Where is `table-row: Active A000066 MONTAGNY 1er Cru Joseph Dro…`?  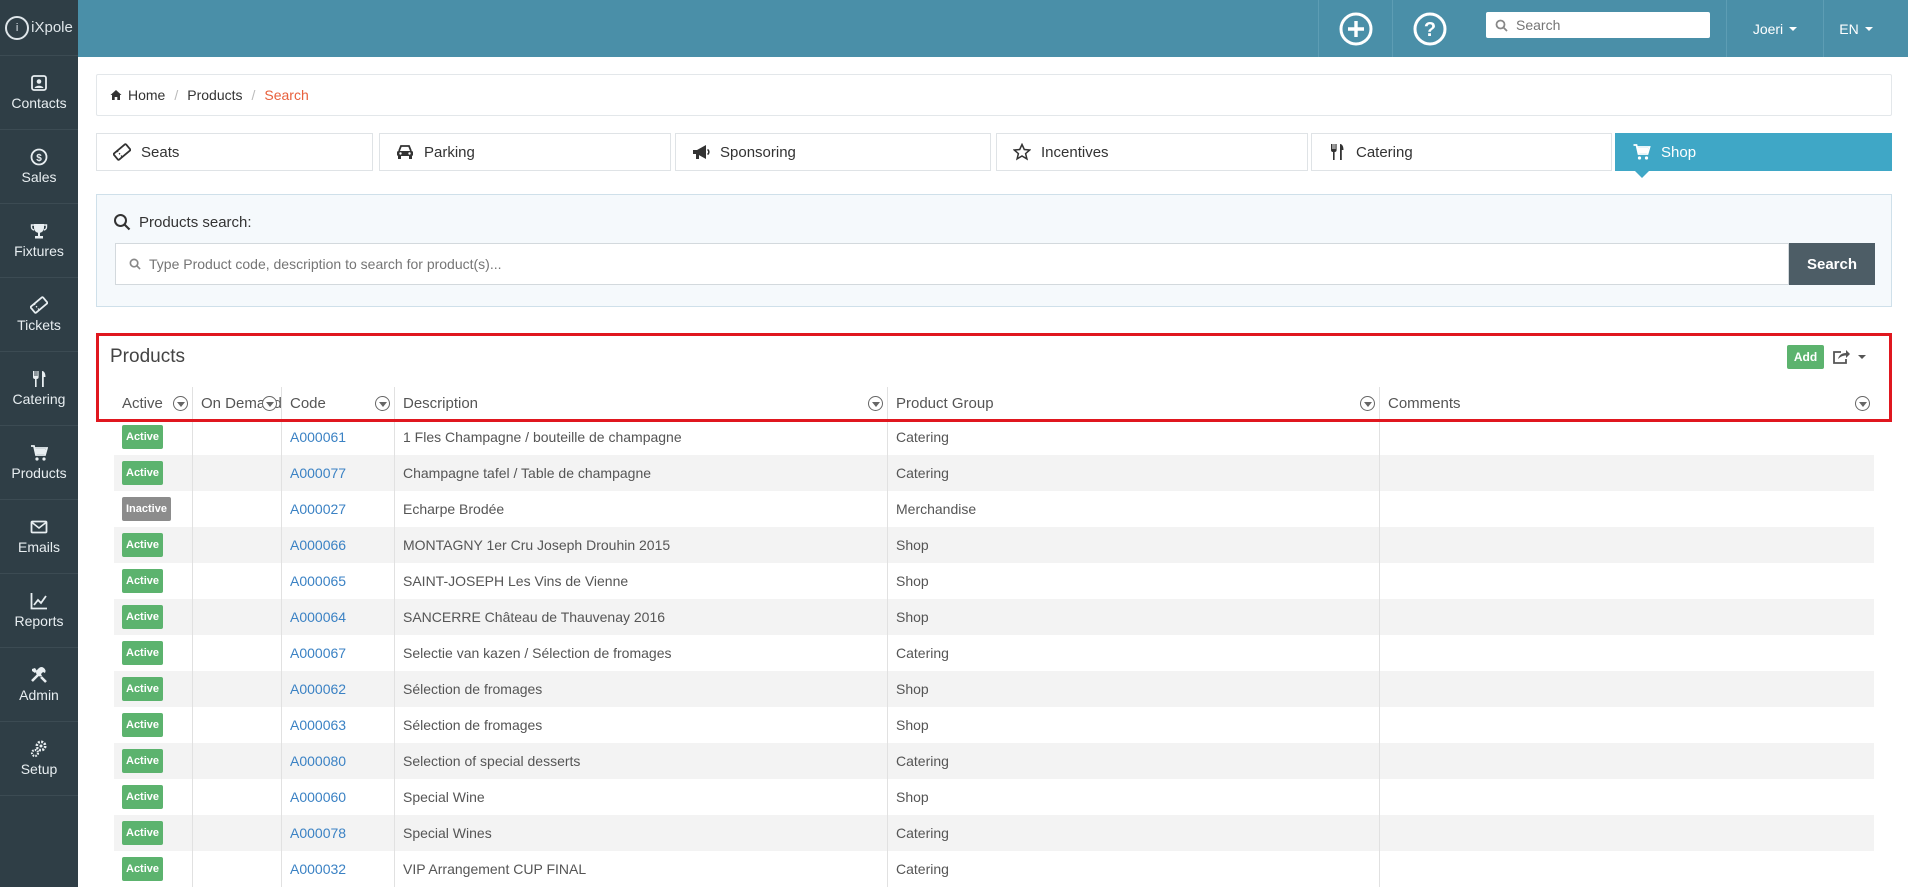 table-row: Active A000066 MONTAGNY 1er Cru Joseph Dro… is located at coordinates (994, 545).